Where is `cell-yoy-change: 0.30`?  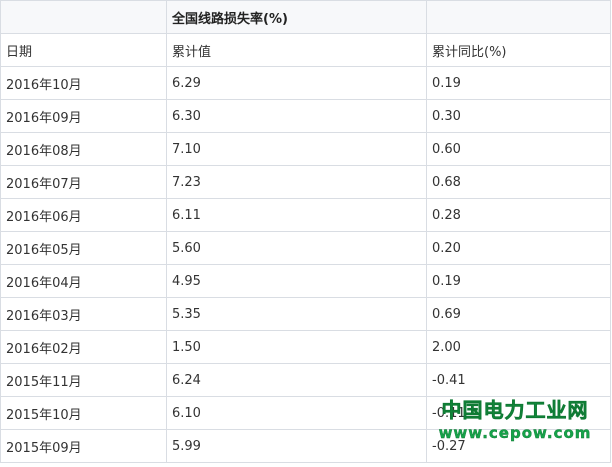 cell-yoy-change: 0.30 is located at coordinates (518, 116).